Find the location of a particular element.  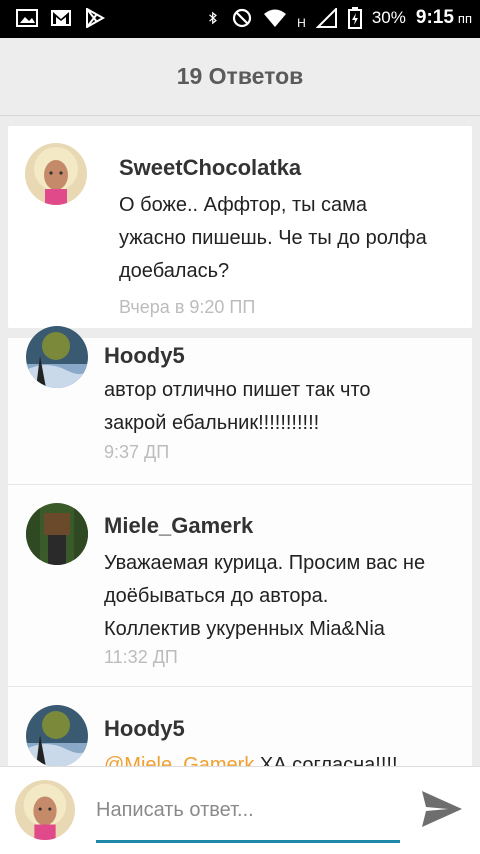

battery-percent: 30% is located at coordinates (388, 17).